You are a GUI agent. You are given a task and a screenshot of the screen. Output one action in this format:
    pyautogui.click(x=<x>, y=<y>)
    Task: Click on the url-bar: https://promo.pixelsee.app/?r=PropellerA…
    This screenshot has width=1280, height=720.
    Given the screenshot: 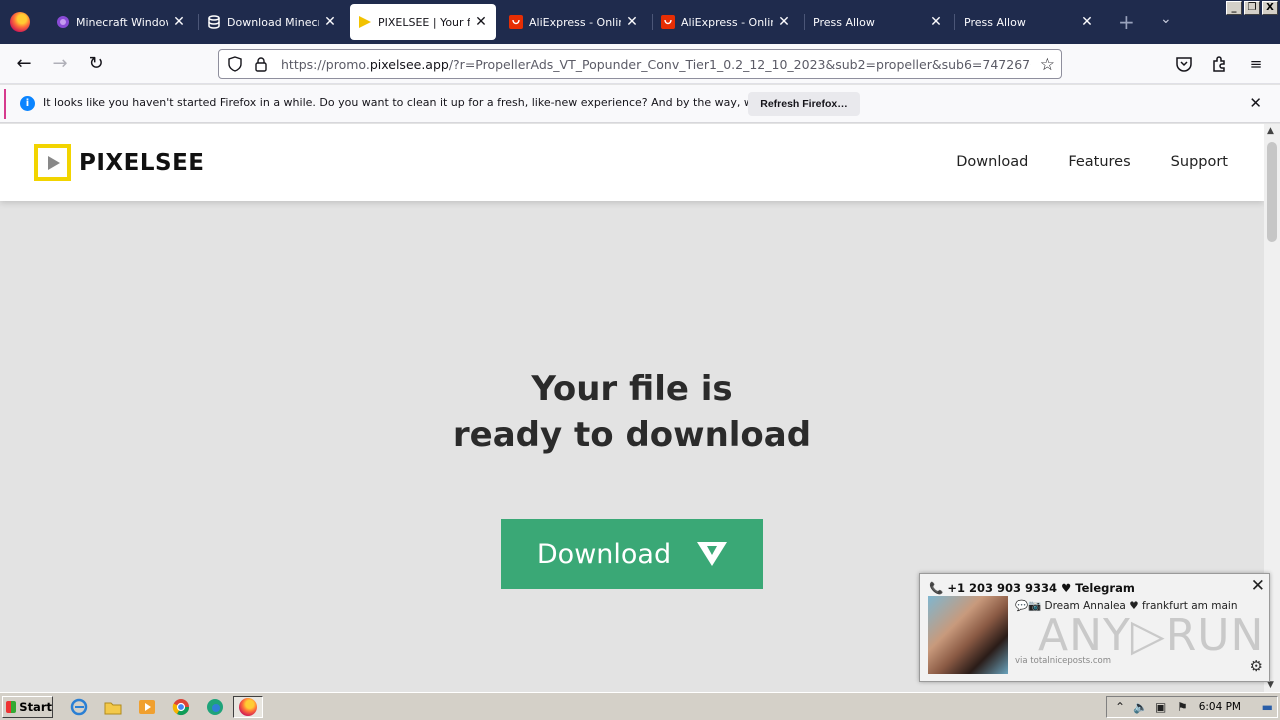 What is the action you would take?
    pyautogui.click(x=640, y=64)
    